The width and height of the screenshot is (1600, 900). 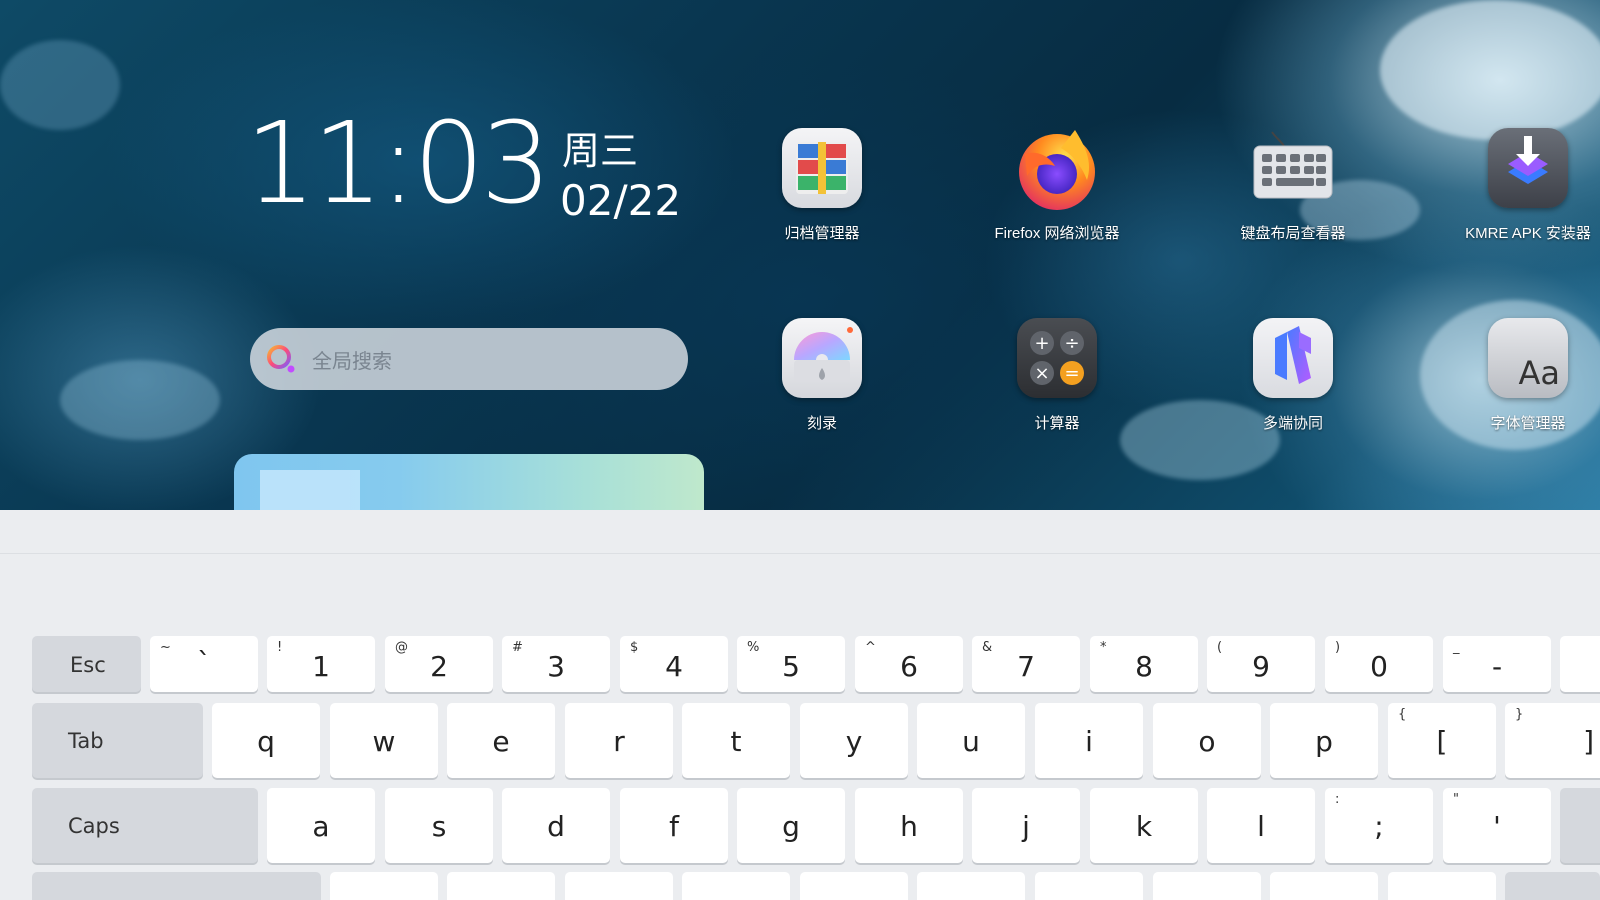 I want to click on app-label: Firefox 网络浏览器, so click(x=1057, y=233).